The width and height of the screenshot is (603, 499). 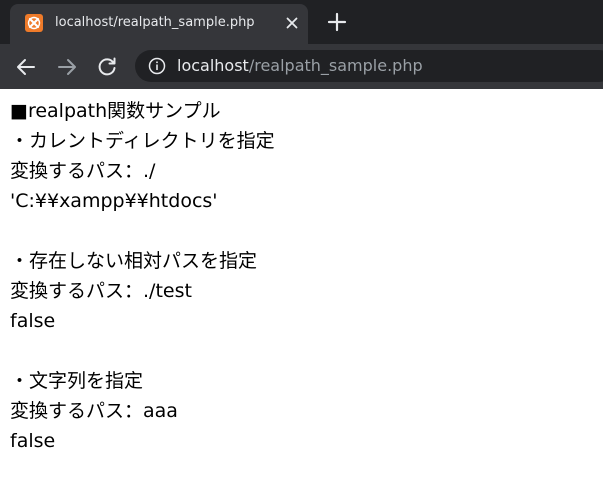 What do you see at coordinates (107, 67) in the screenshot?
I see `reload-icon` at bounding box center [107, 67].